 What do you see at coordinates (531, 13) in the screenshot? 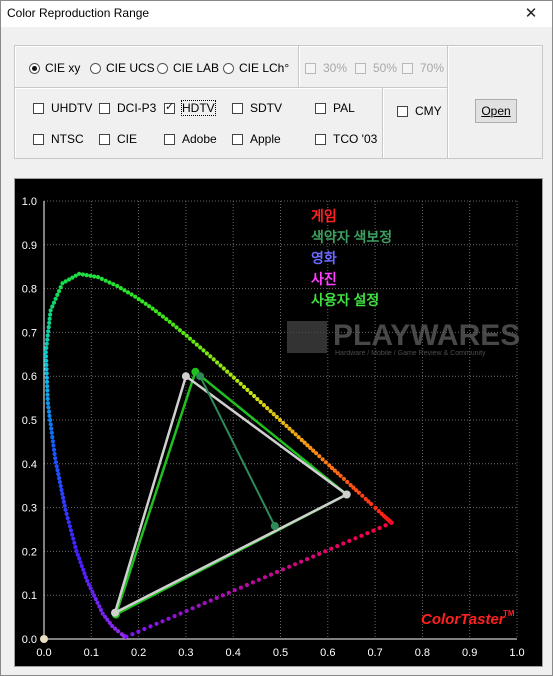
I see `close-icon: ✕` at bounding box center [531, 13].